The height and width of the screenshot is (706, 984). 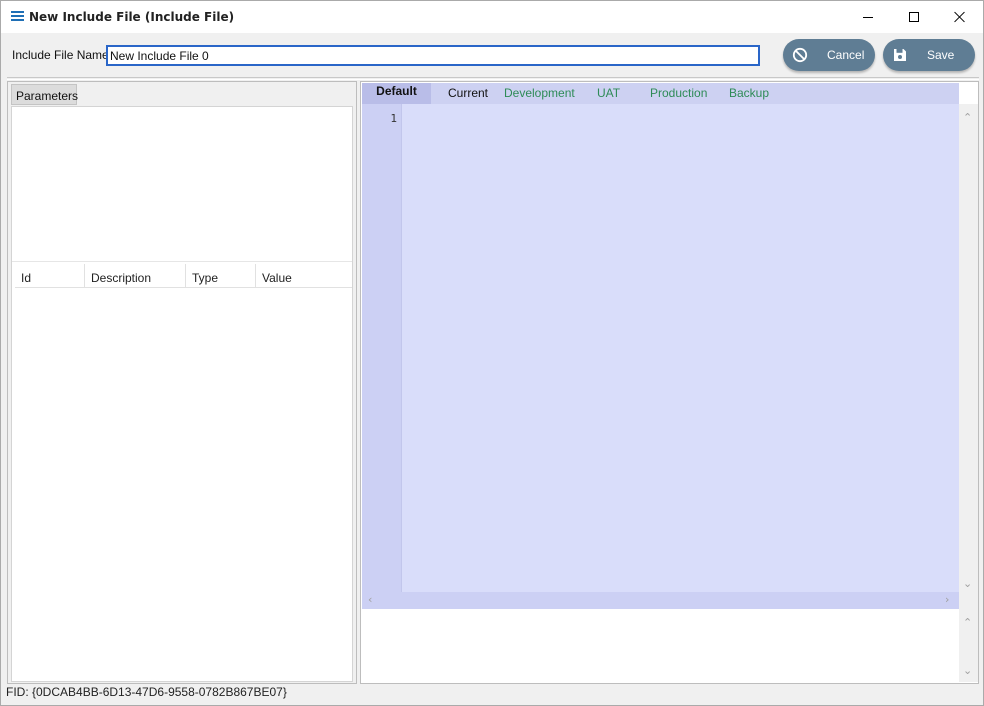 What do you see at coordinates (60, 55) in the screenshot?
I see `include-file-name-label: Include File Name` at bounding box center [60, 55].